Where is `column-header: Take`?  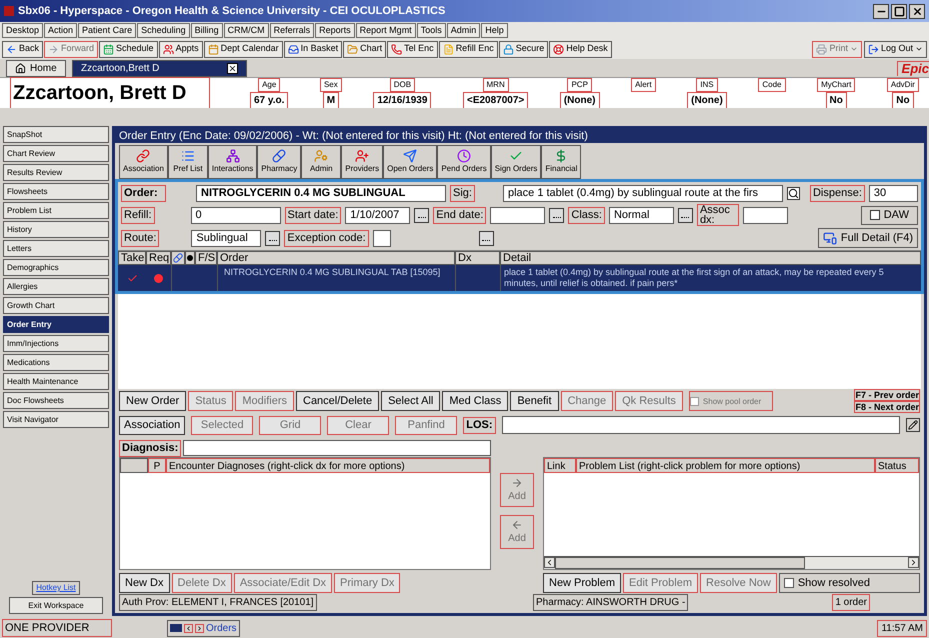 column-header: Take is located at coordinates (132, 258).